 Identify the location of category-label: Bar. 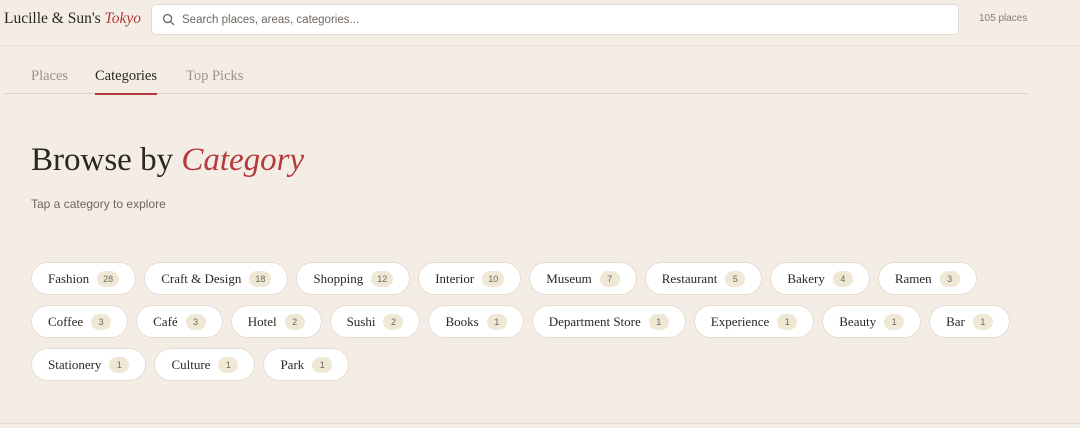
(955, 321).